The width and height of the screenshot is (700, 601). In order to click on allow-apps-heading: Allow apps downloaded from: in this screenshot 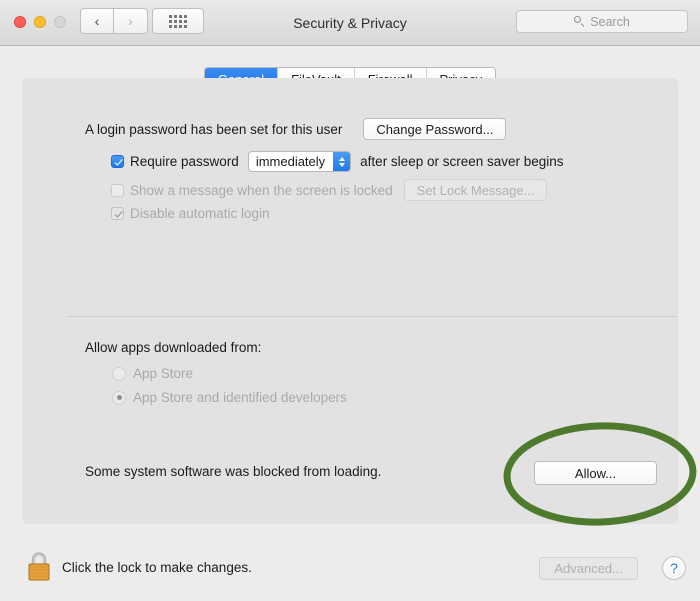, I will do `click(173, 347)`.